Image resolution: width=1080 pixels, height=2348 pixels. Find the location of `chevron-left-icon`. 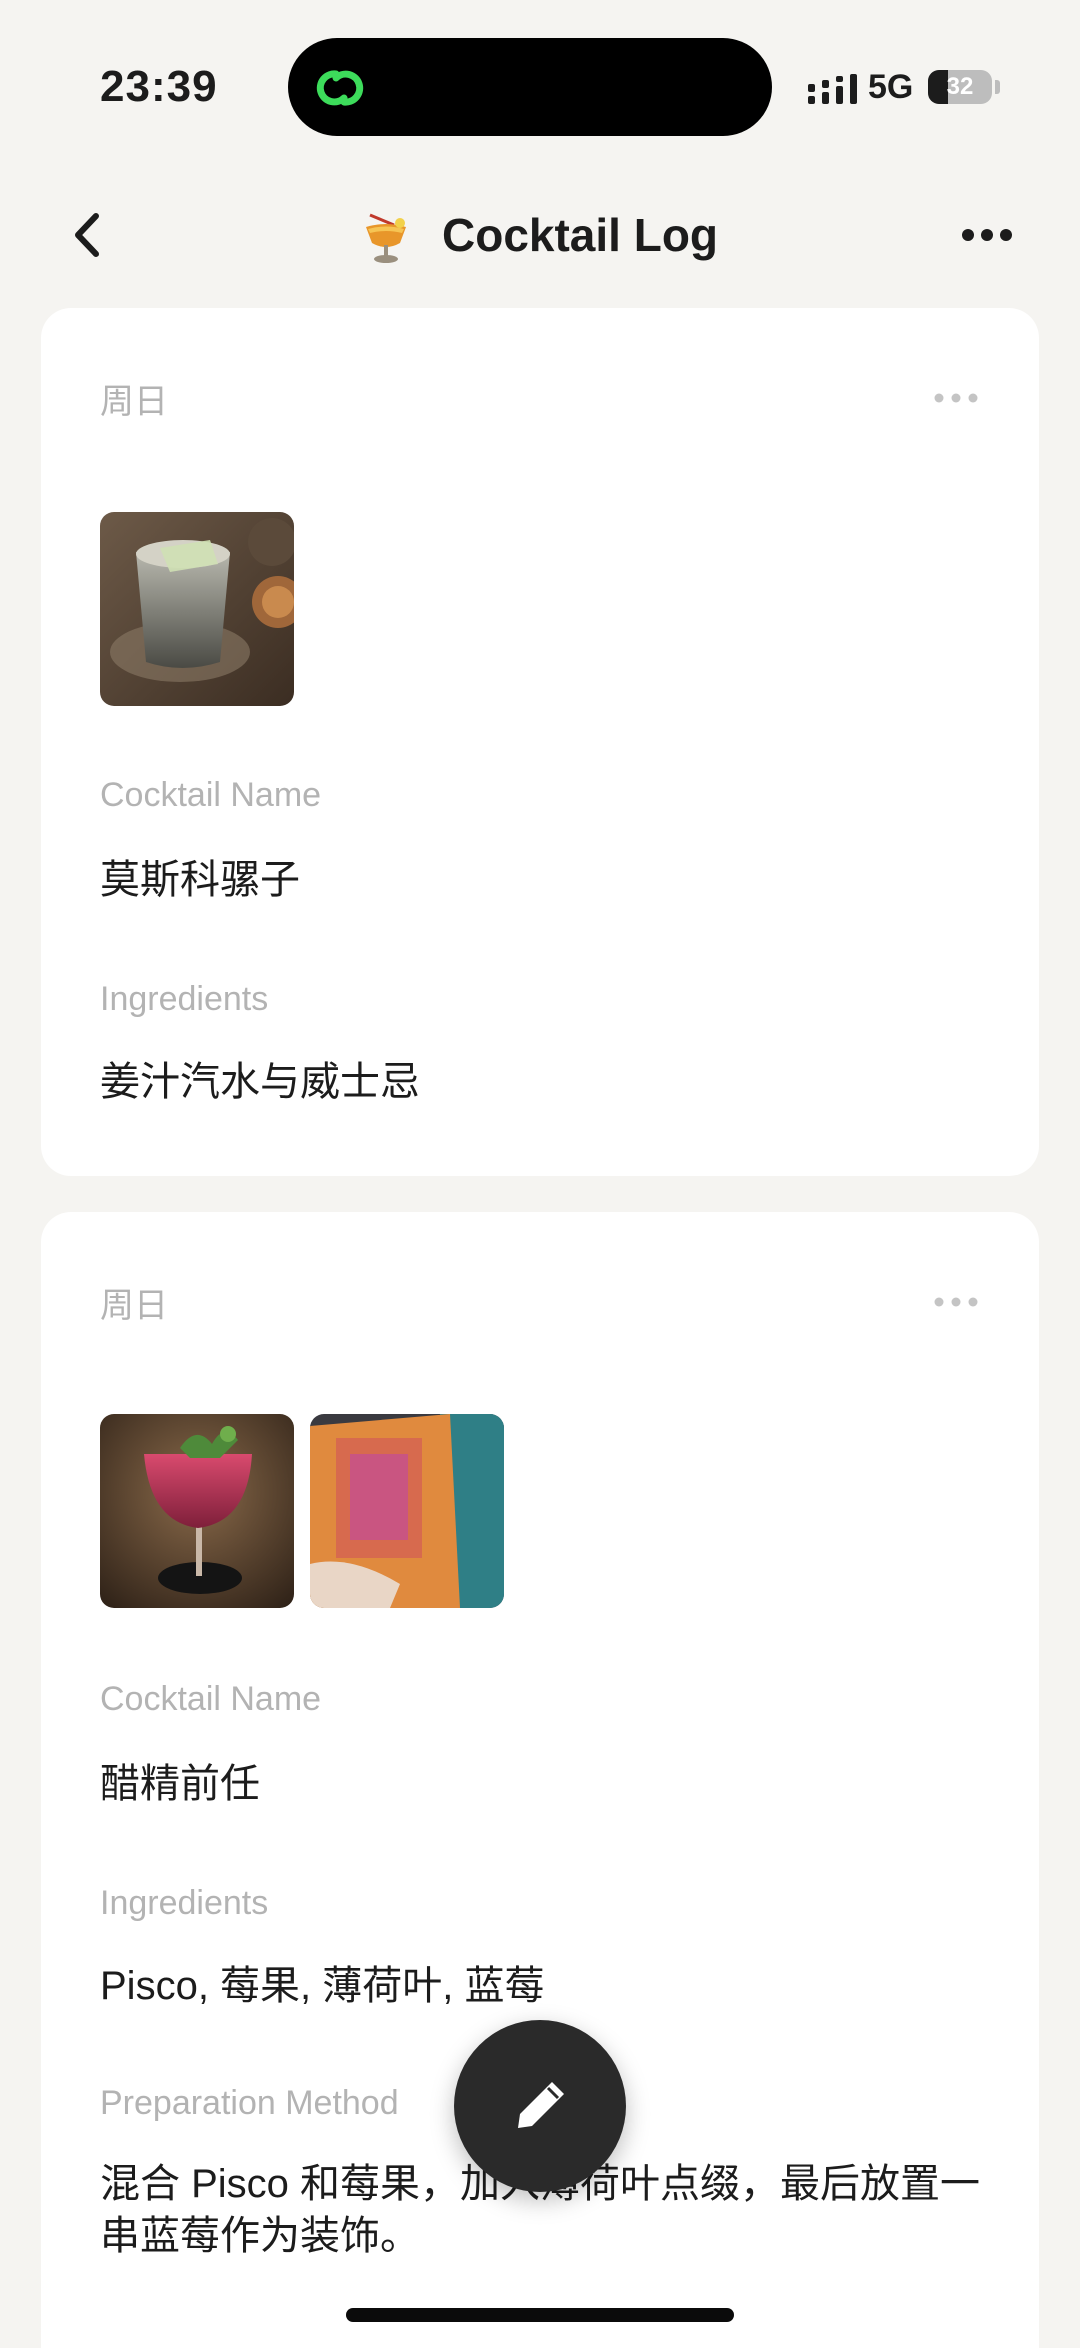

chevron-left-icon is located at coordinates (87, 235).